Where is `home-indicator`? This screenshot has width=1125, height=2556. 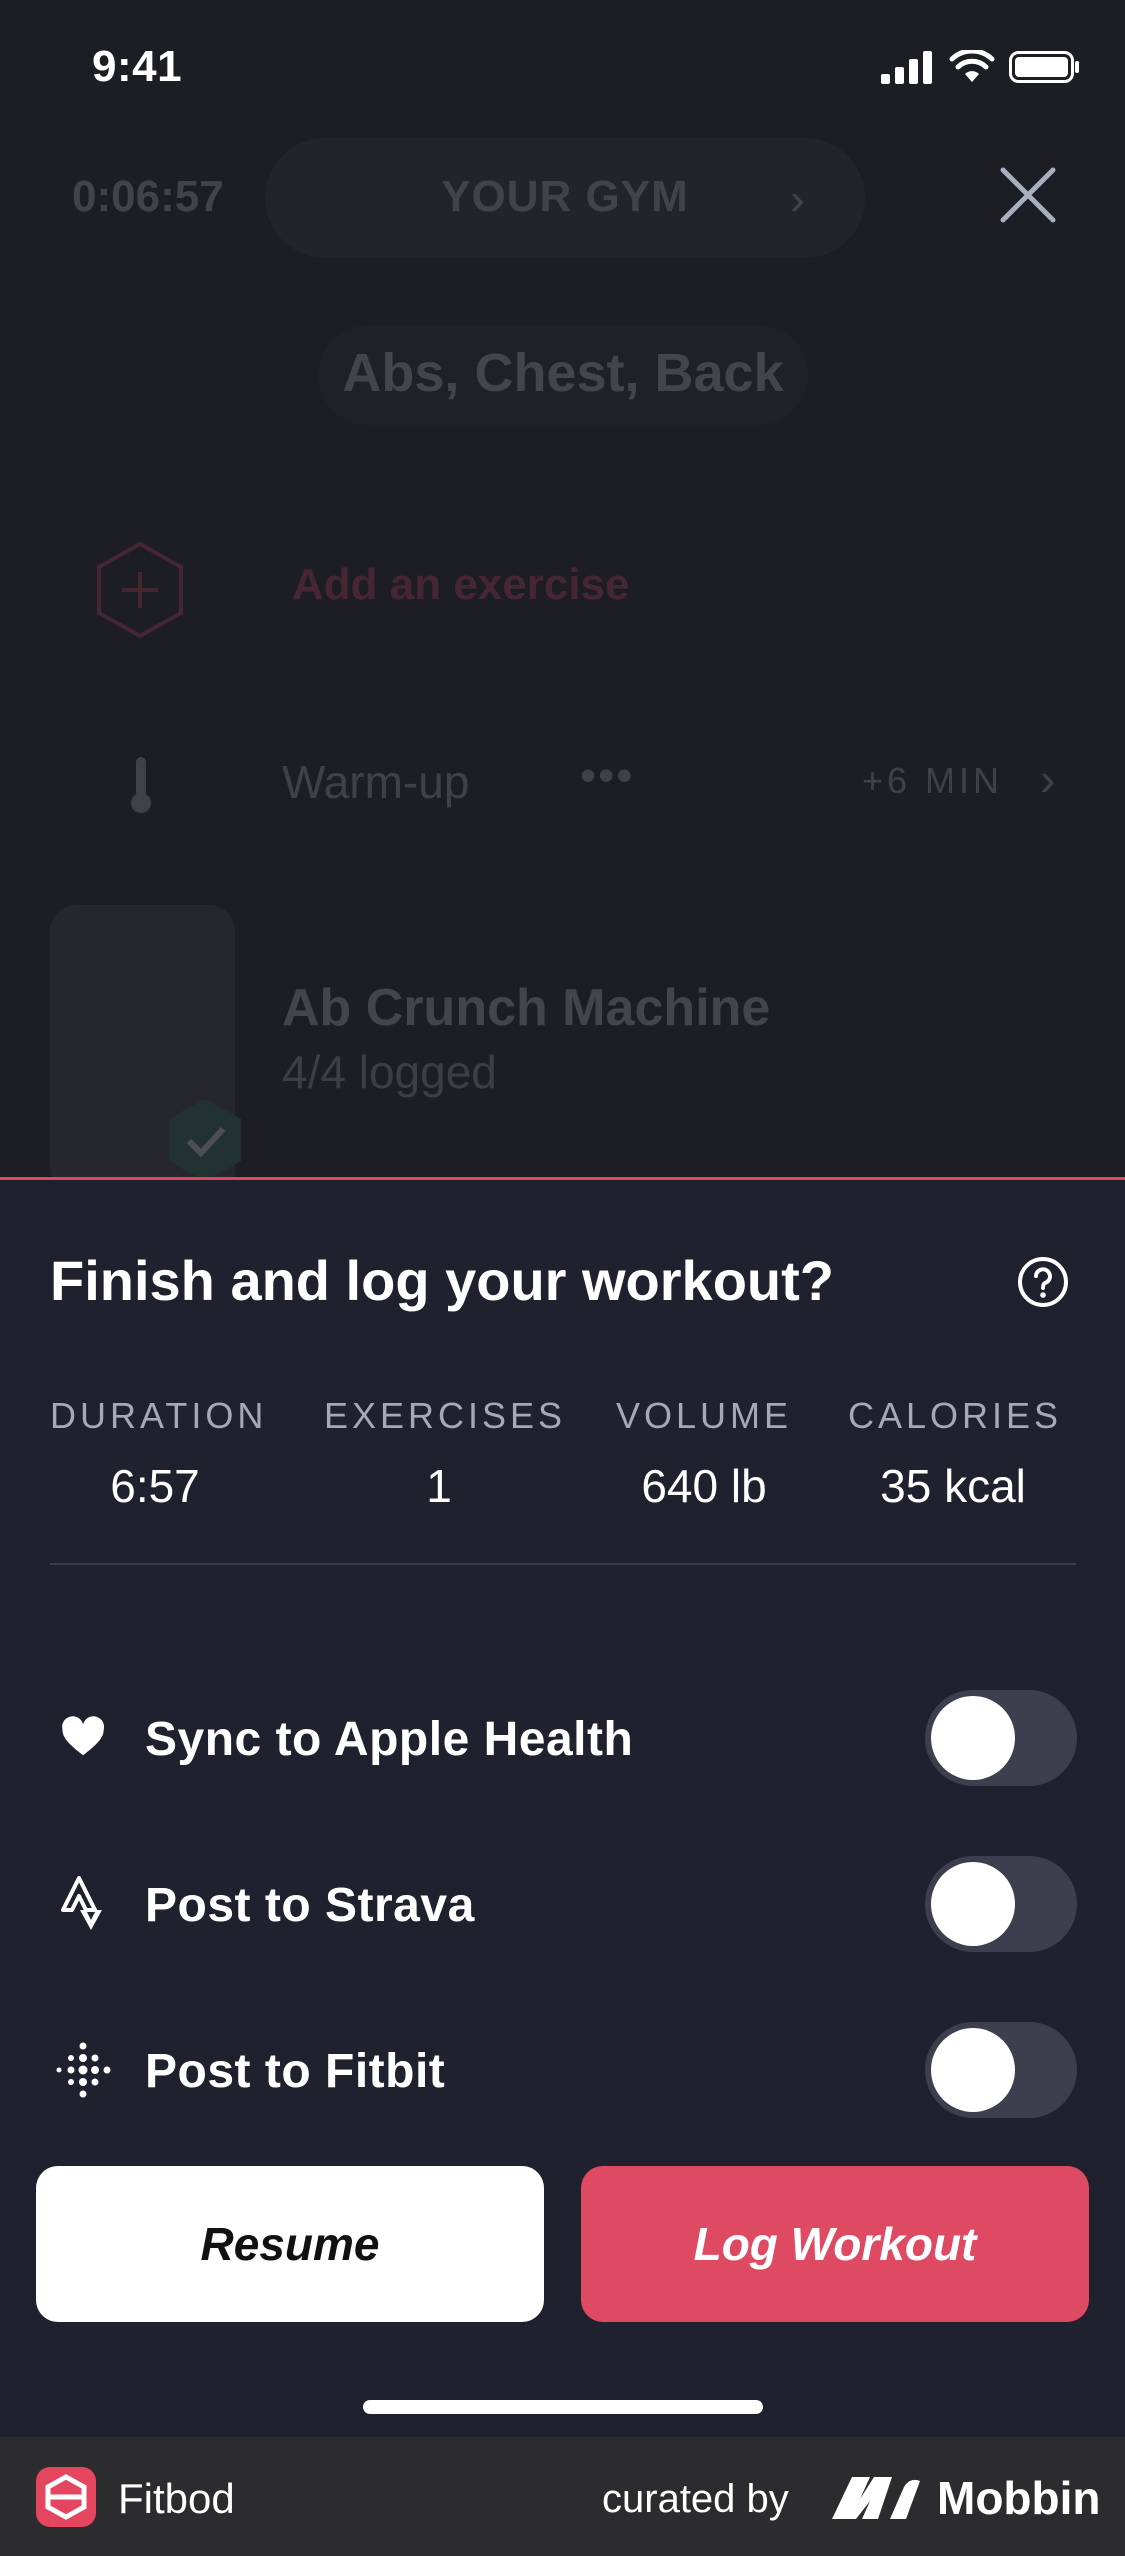 home-indicator is located at coordinates (563, 2407).